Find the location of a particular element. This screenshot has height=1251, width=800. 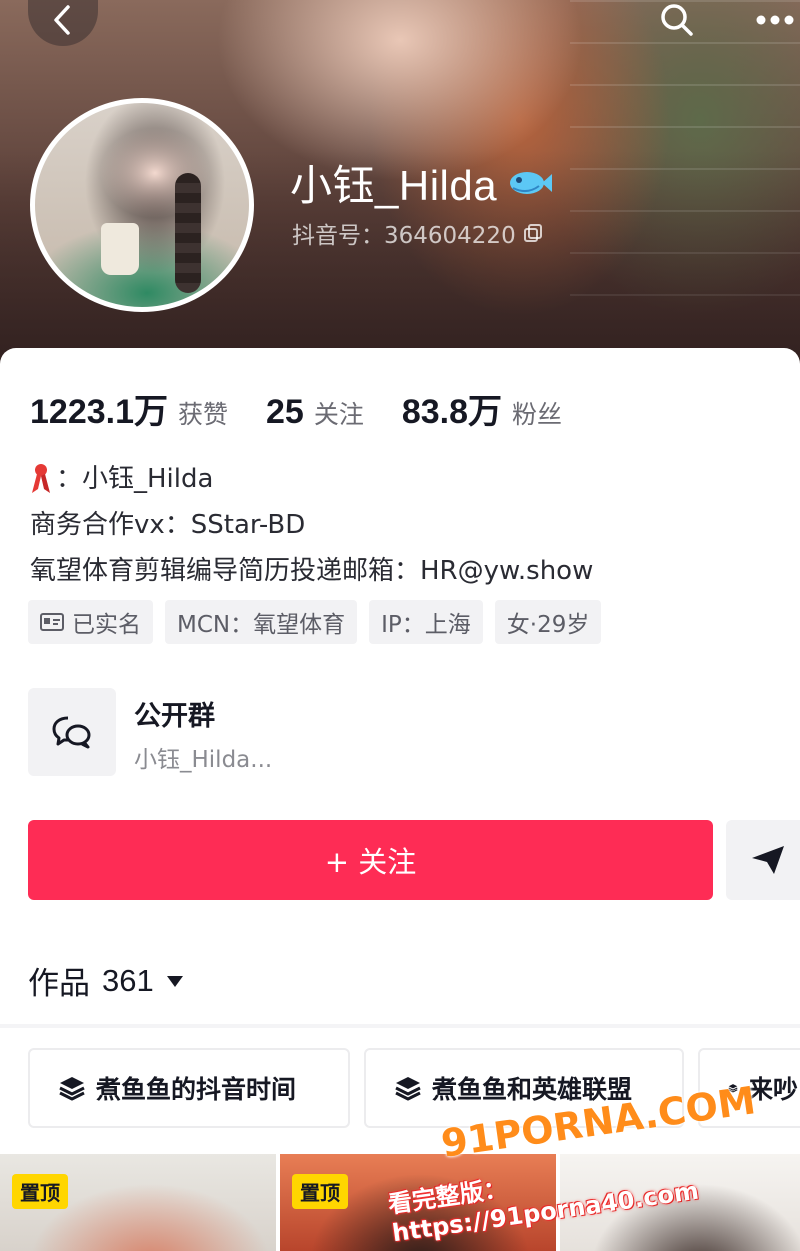

stat-value: 1223.1万 is located at coordinates (99, 412).